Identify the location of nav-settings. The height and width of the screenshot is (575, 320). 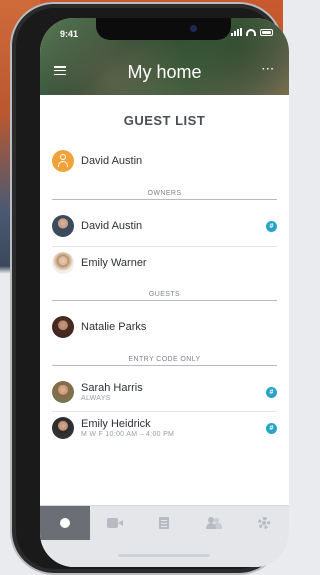
(264, 523).